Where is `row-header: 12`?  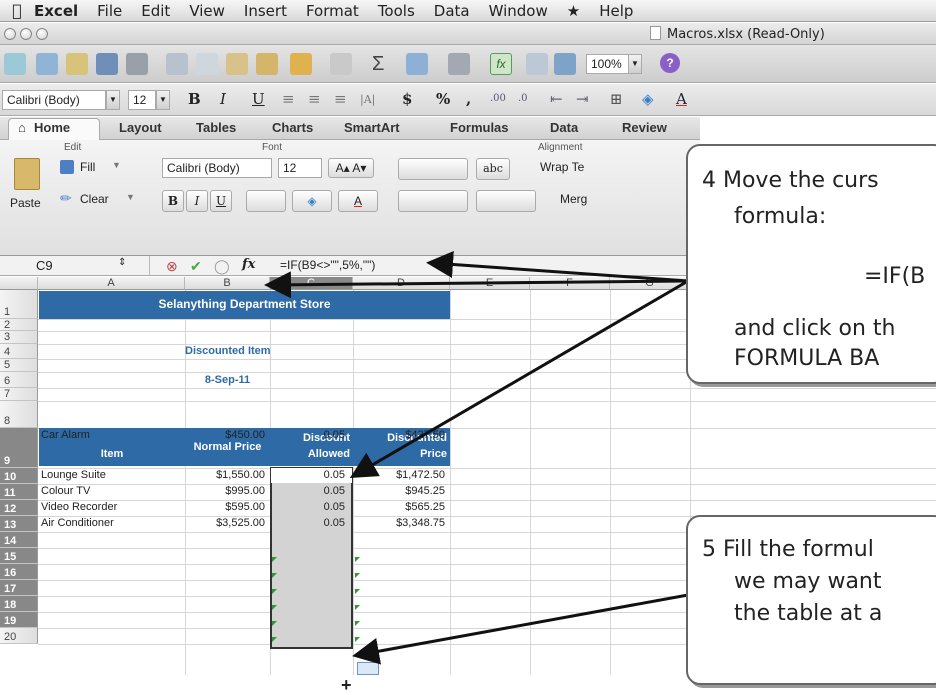
row-header: 12 is located at coordinates (19, 508).